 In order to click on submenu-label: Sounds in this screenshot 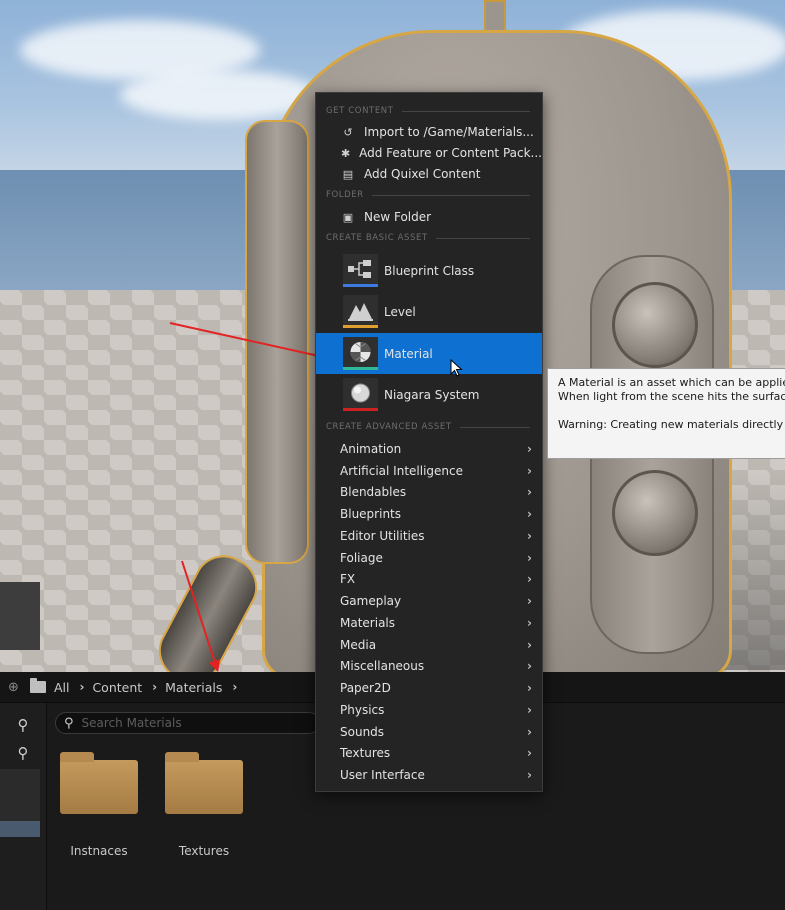, I will do `click(362, 731)`.